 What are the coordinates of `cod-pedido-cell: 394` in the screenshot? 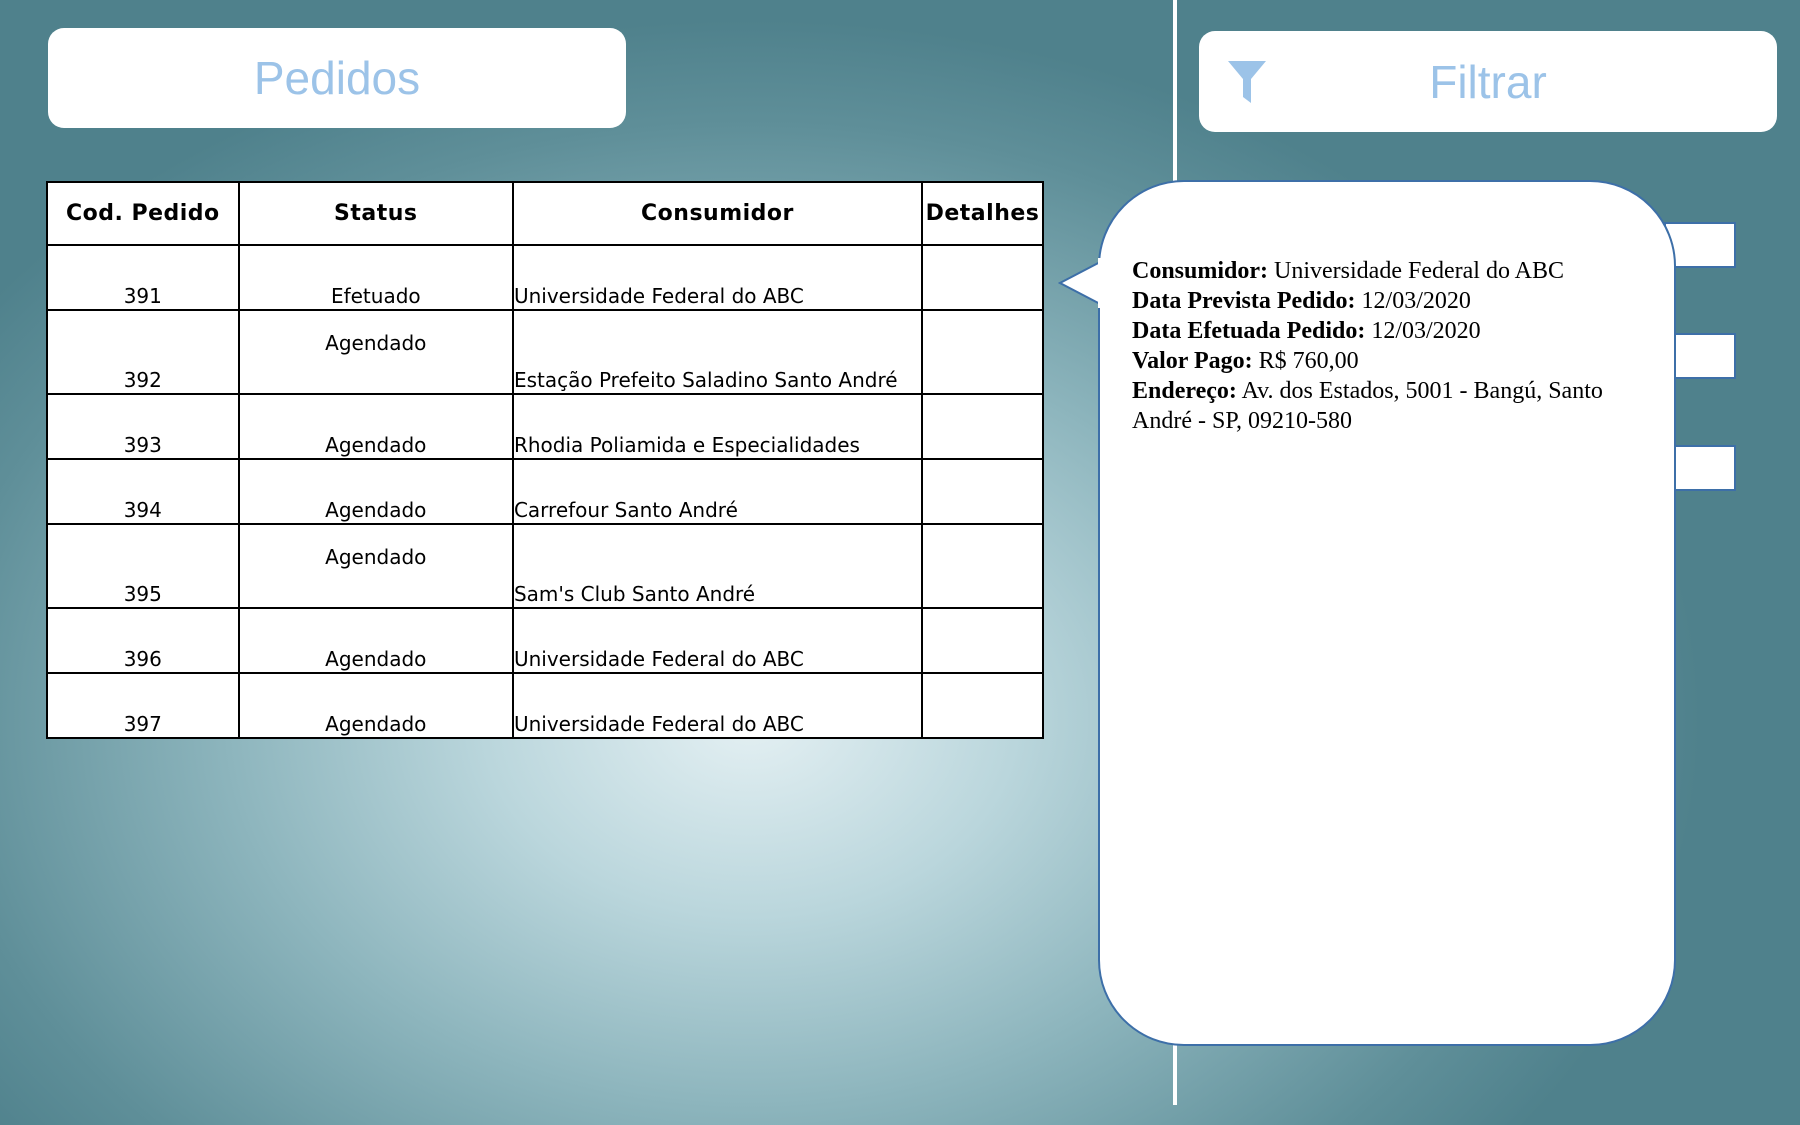 It's located at (143, 491).